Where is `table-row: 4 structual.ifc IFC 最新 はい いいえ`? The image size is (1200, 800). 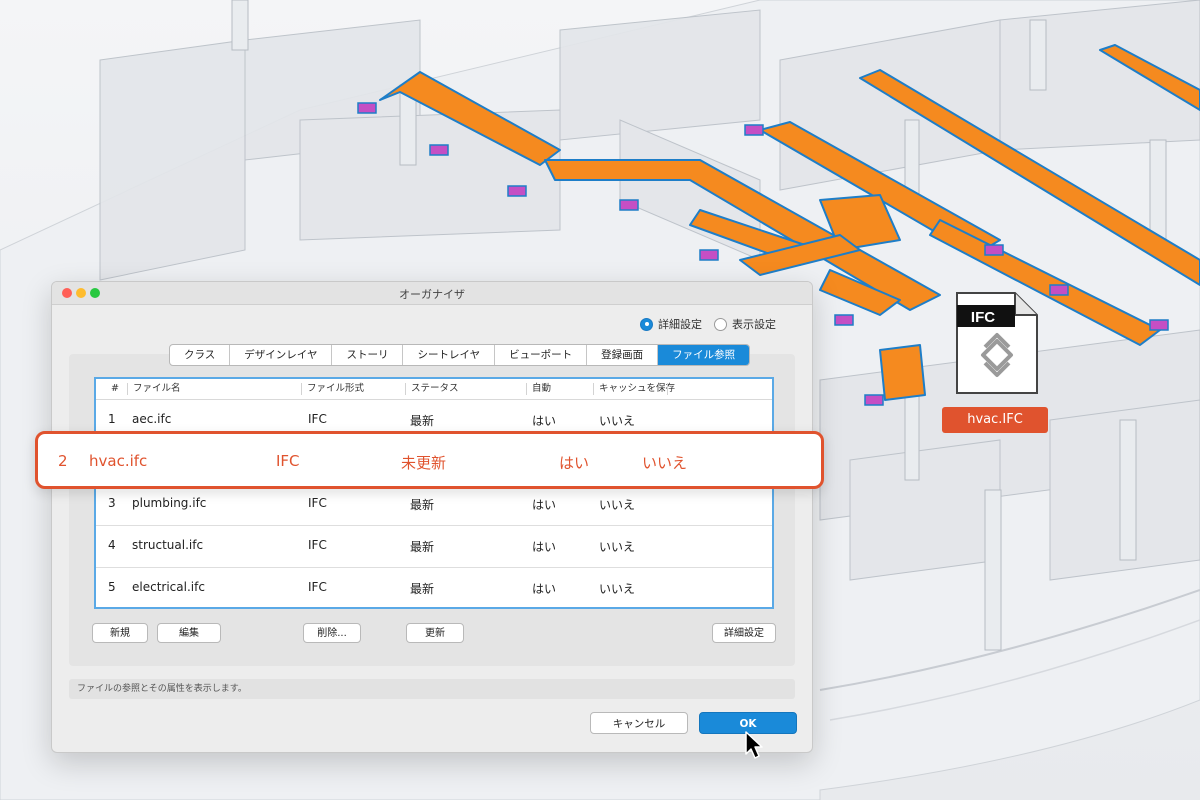 table-row: 4 structual.ifc IFC 最新 はい いいえ is located at coordinates (434, 546).